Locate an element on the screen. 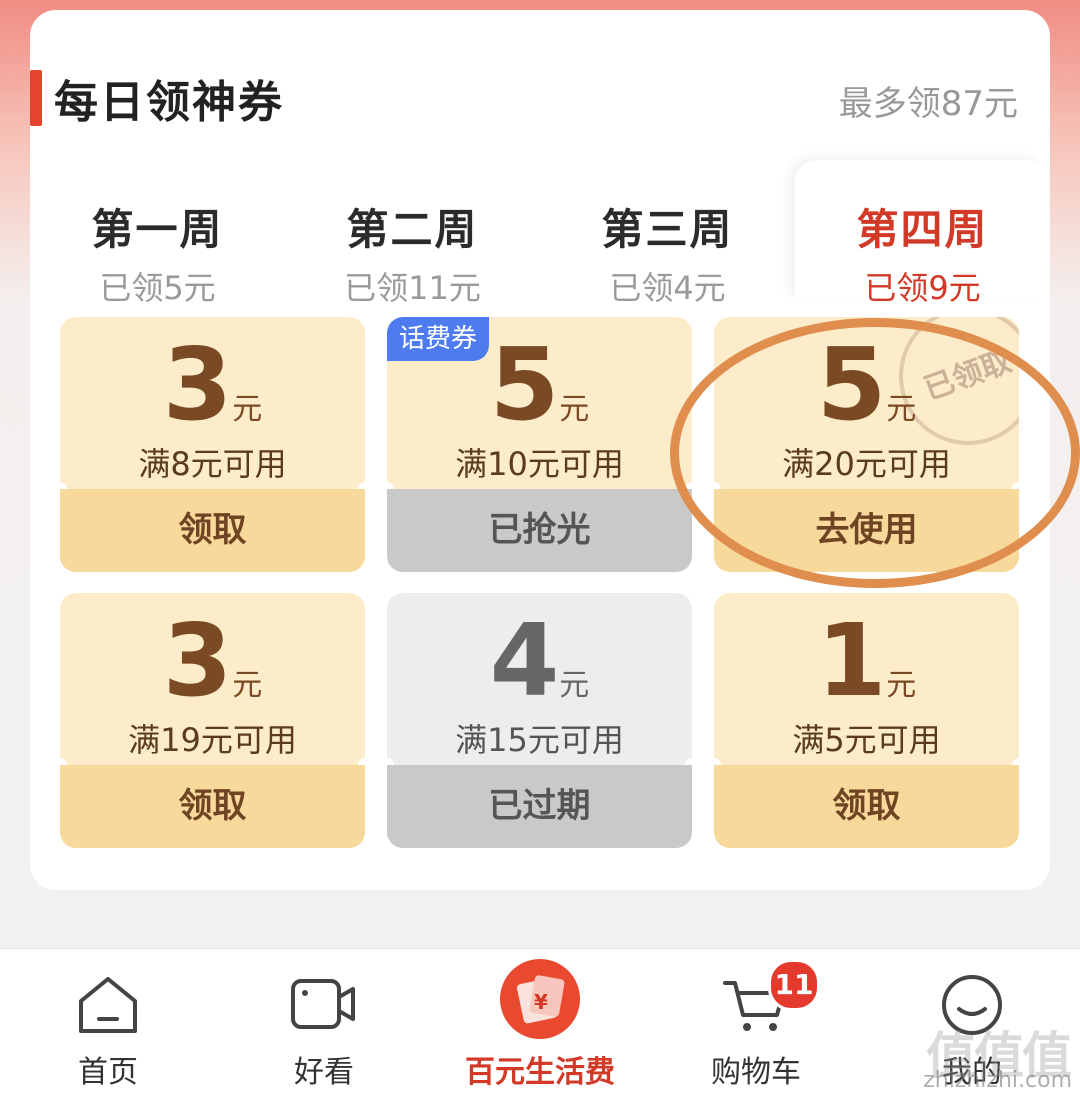 This screenshot has width=1080, height=1100. nav-label: 好看 is located at coordinates (324, 1072).